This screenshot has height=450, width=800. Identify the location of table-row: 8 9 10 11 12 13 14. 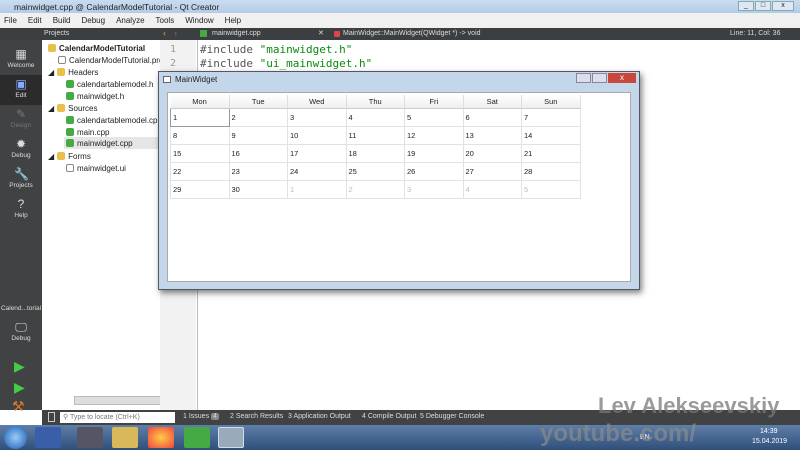
(375, 135).